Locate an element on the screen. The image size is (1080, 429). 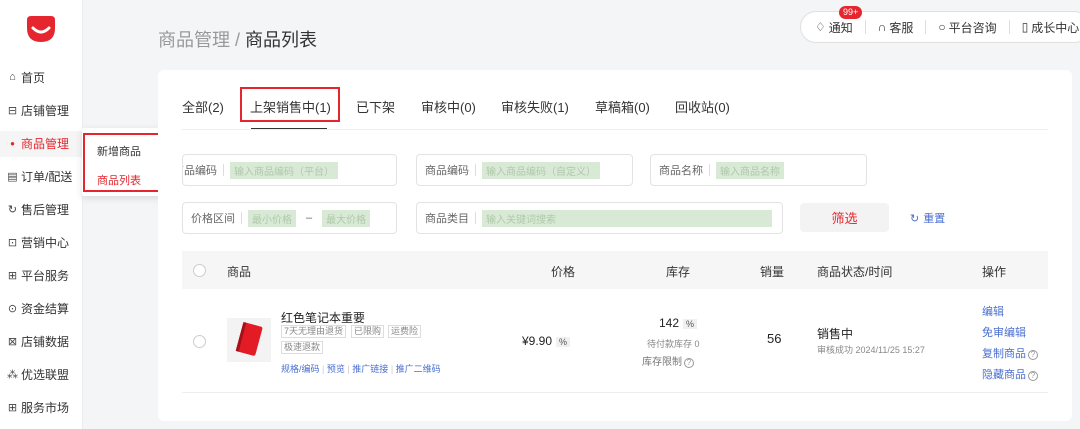
sidebar-item-settlement: ⊙ 资金结算 is located at coordinates (37, 308).